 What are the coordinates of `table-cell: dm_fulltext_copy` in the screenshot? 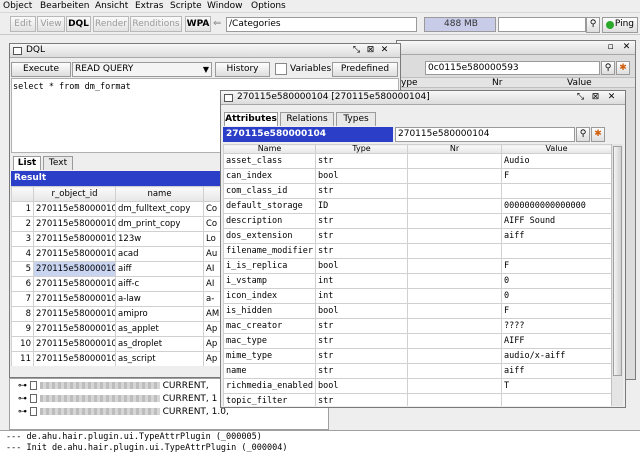 It's located at (159, 209).